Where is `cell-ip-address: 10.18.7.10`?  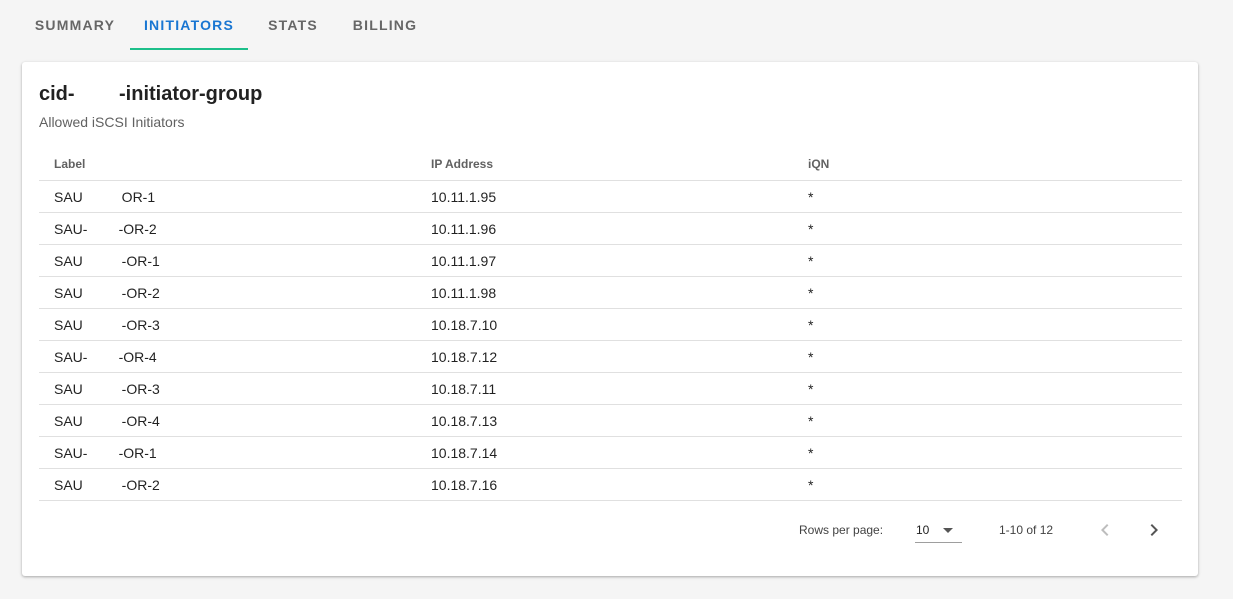 cell-ip-address: 10.18.7.10 is located at coordinates (604, 324).